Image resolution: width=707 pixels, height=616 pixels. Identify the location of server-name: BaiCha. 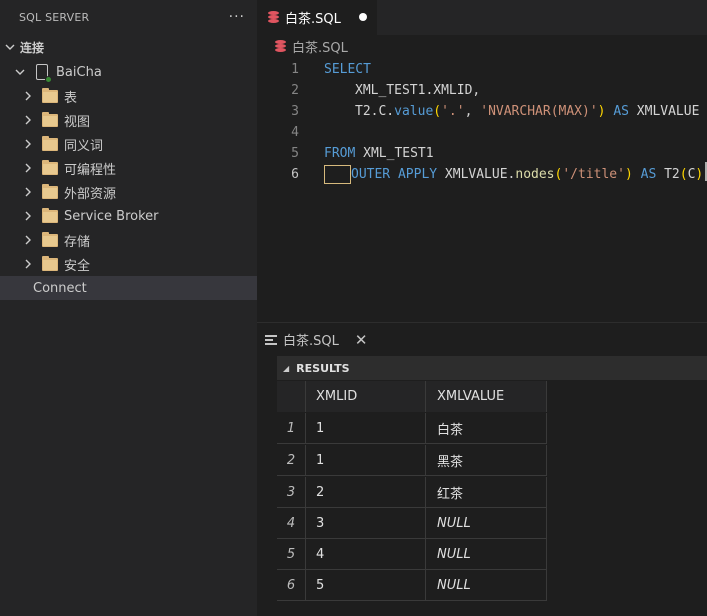
(79, 72).